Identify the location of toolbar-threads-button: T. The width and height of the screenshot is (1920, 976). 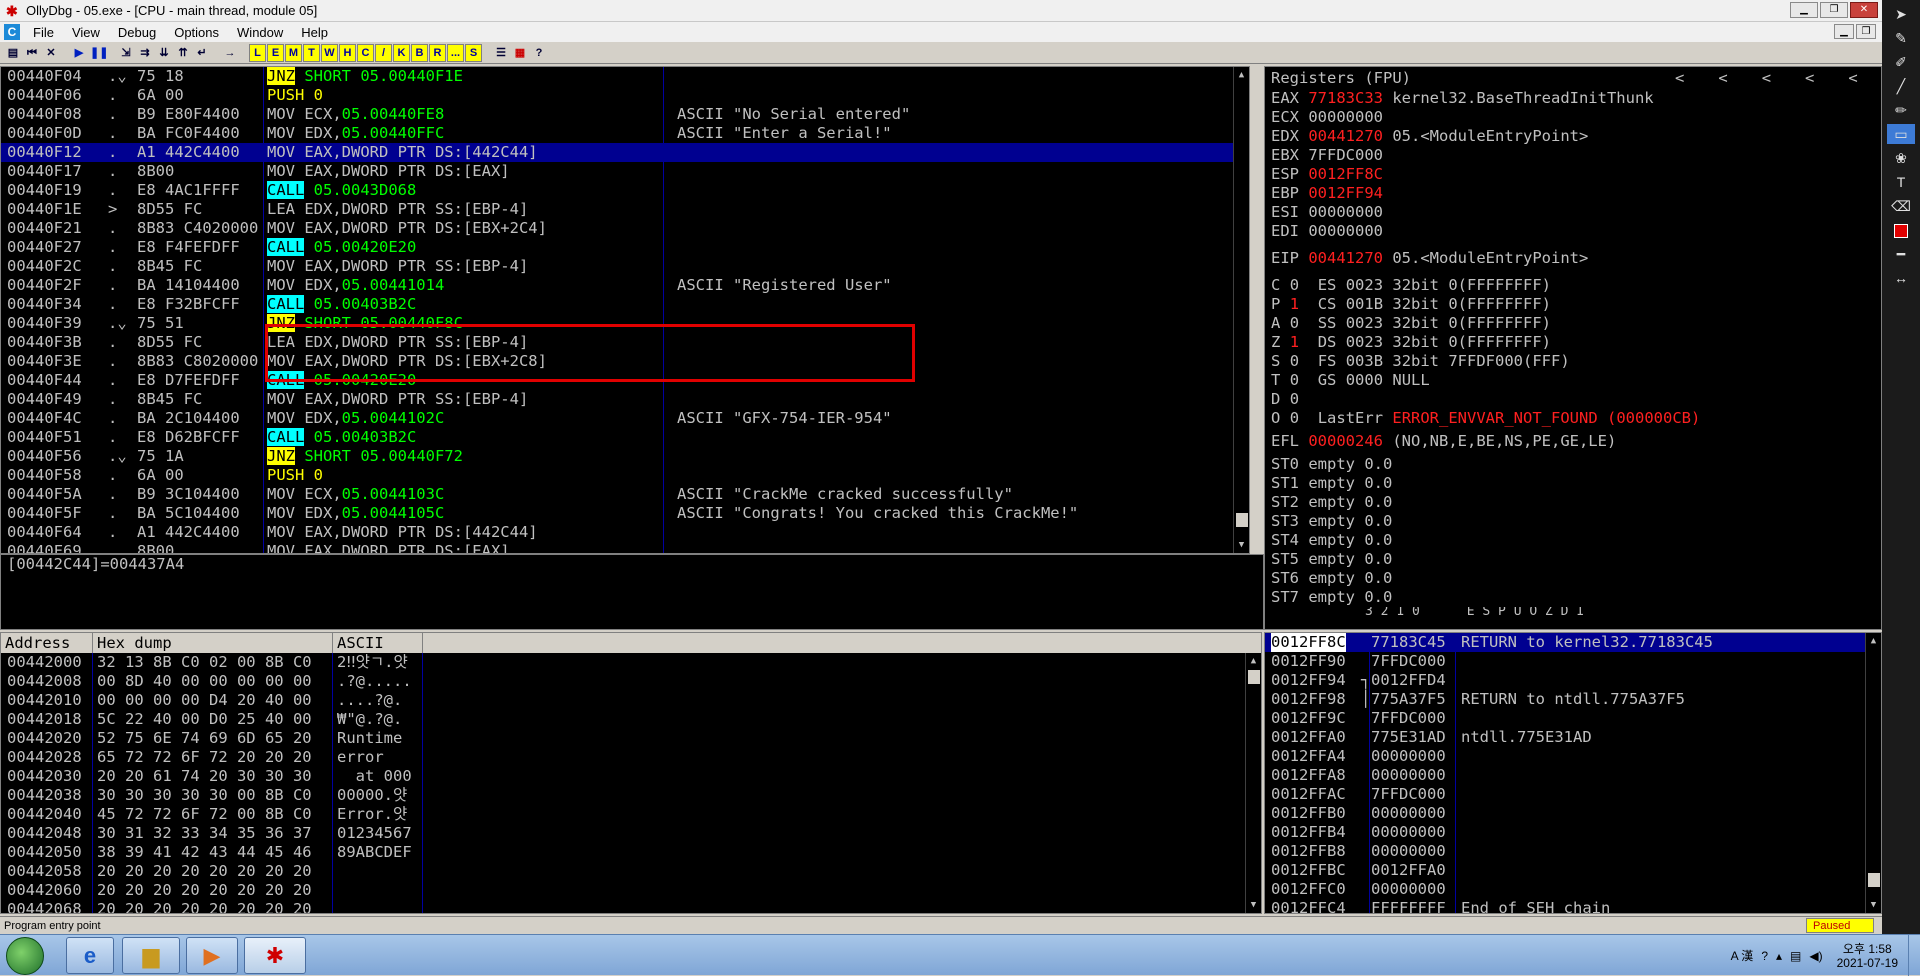
(311, 52).